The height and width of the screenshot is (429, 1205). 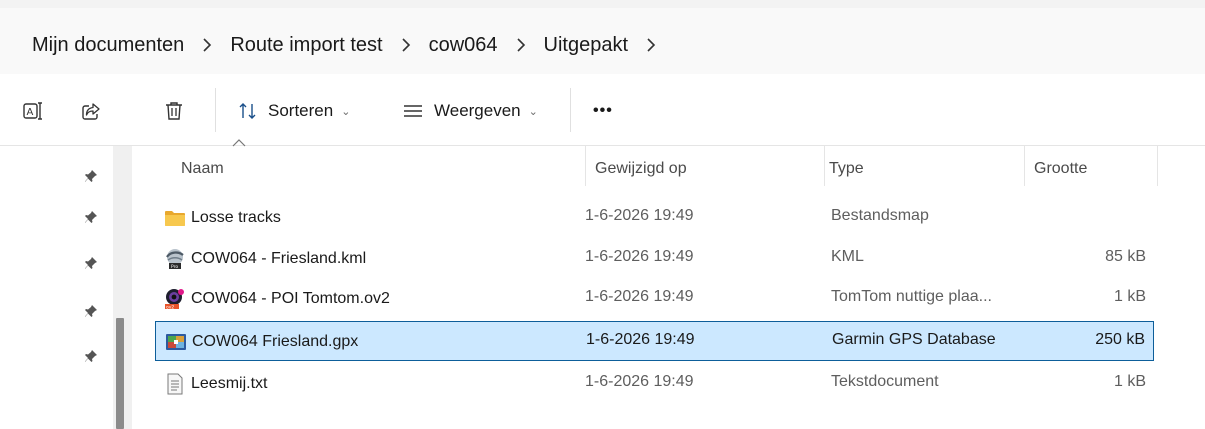 What do you see at coordinates (586, 45) in the screenshot?
I see `breadcrumb-item-uitgepakt: Uitgepakt` at bounding box center [586, 45].